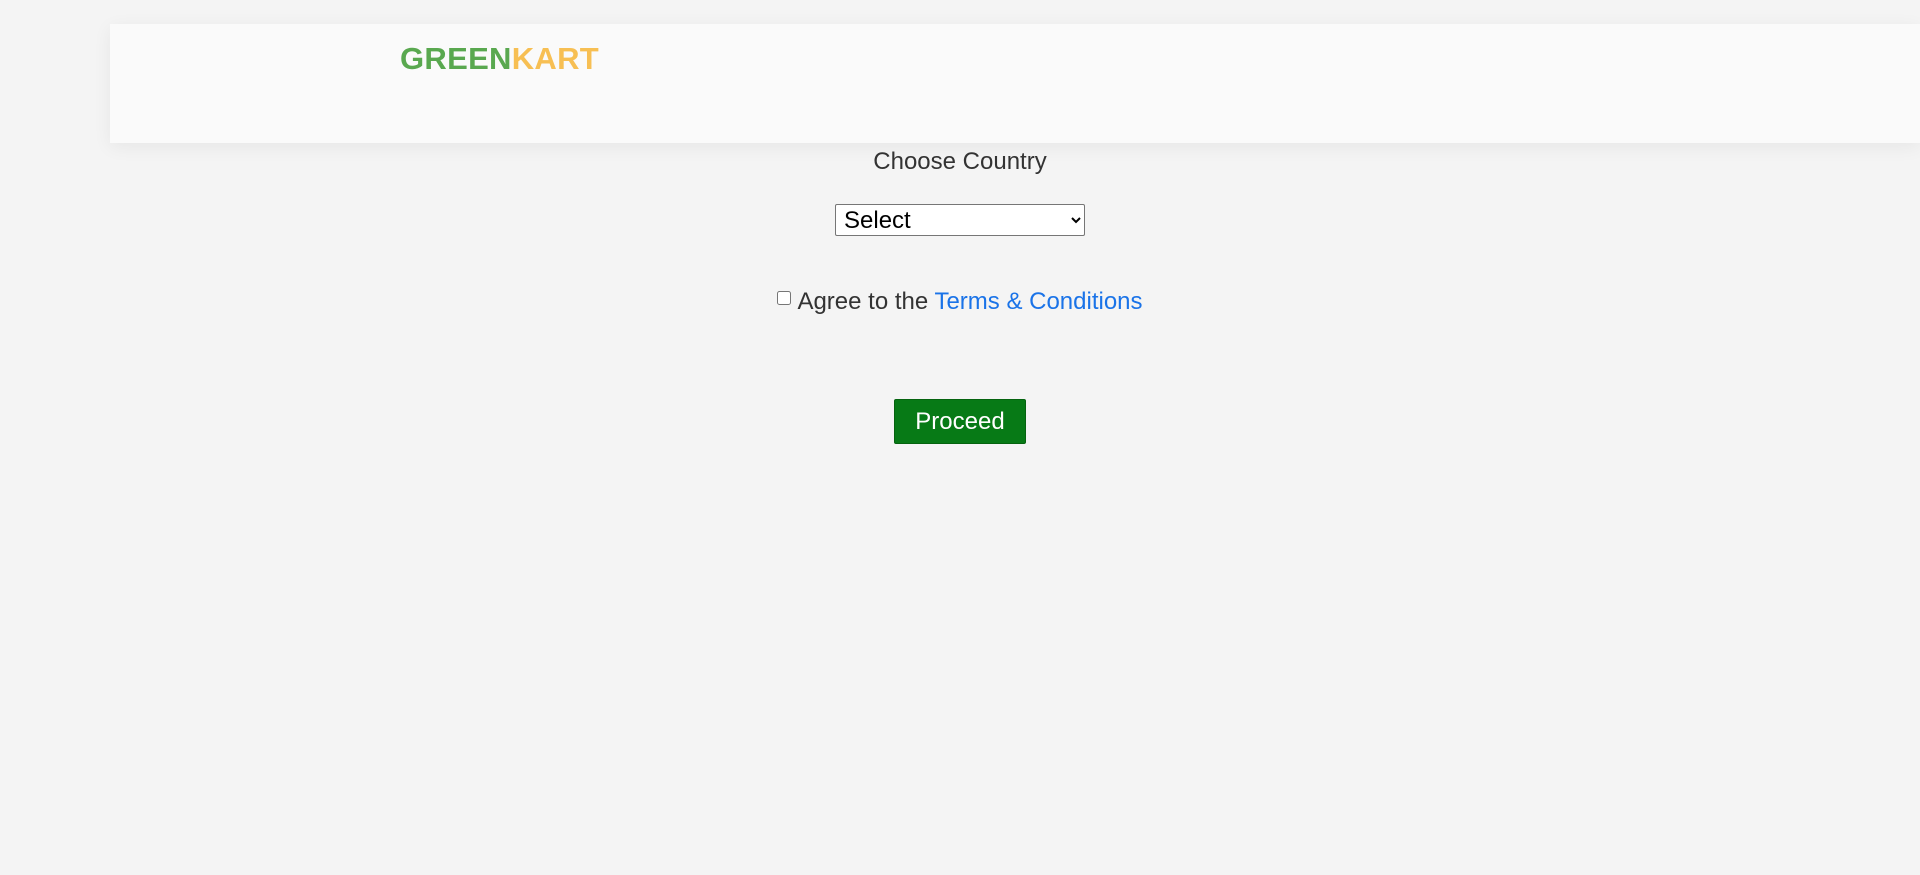 The width and height of the screenshot is (1920, 875). I want to click on agree-label: Agree to the, so click(866, 301).